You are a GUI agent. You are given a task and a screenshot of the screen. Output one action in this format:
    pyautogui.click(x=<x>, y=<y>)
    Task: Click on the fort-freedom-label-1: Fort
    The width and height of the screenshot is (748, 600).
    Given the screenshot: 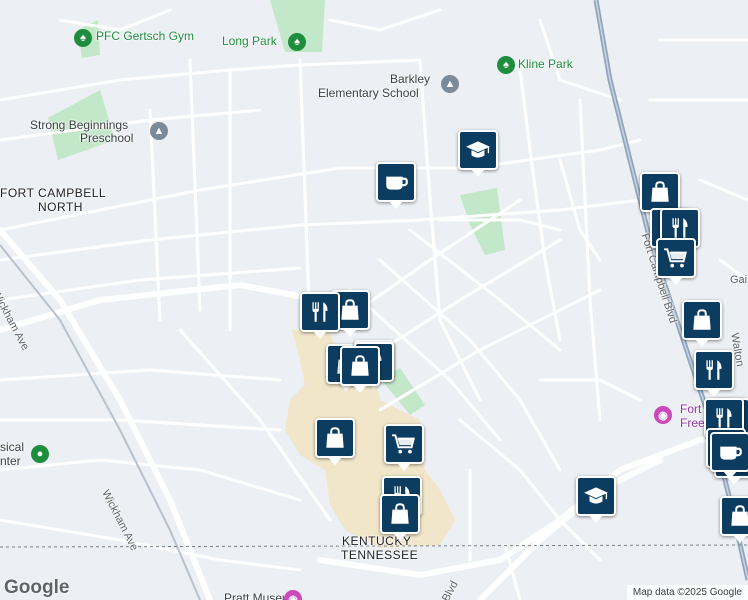 What is the action you would take?
    pyautogui.click(x=690, y=409)
    